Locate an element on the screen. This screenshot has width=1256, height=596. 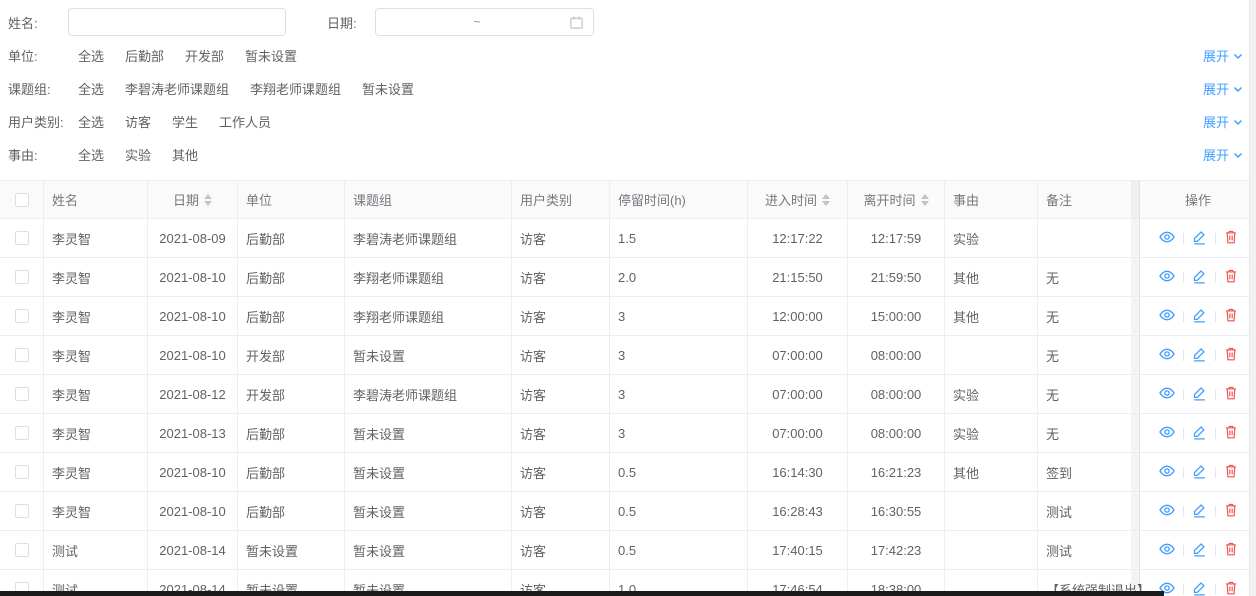
filter-option: 李翔老师课题组 is located at coordinates (295, 88).